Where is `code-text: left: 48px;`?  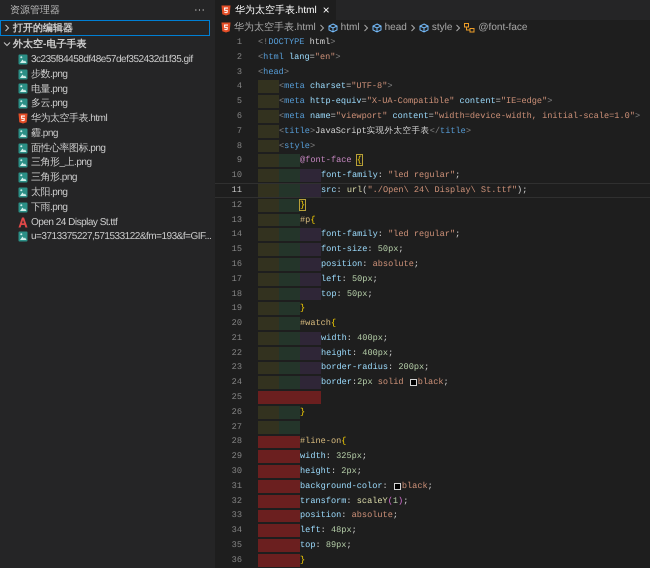
code-text: left: 48px; is located at coordinates (328, 531).